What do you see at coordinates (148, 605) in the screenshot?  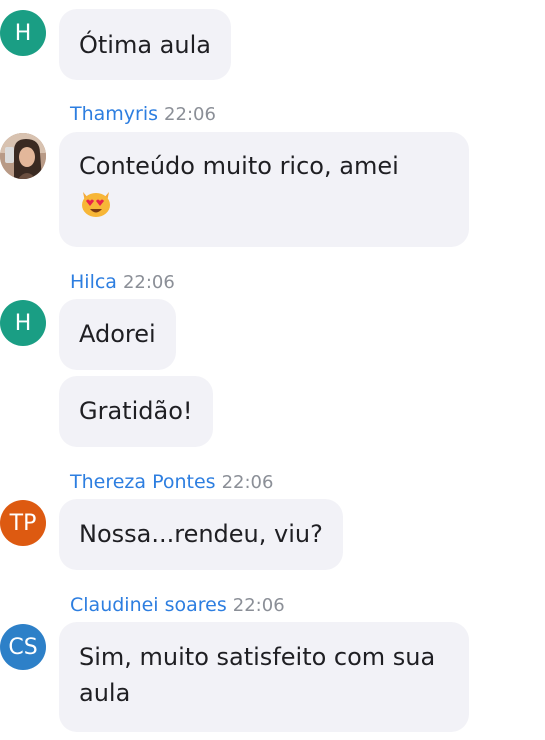 I see `author-name: Claudinei soares` at bounding box center [148, 605].